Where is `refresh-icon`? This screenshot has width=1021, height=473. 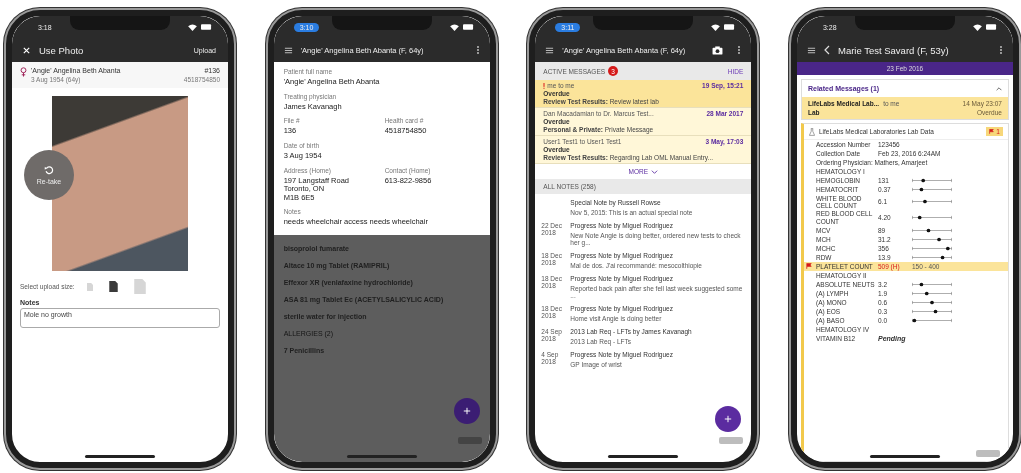 refresh-icon is located at coordinates (49, 170).